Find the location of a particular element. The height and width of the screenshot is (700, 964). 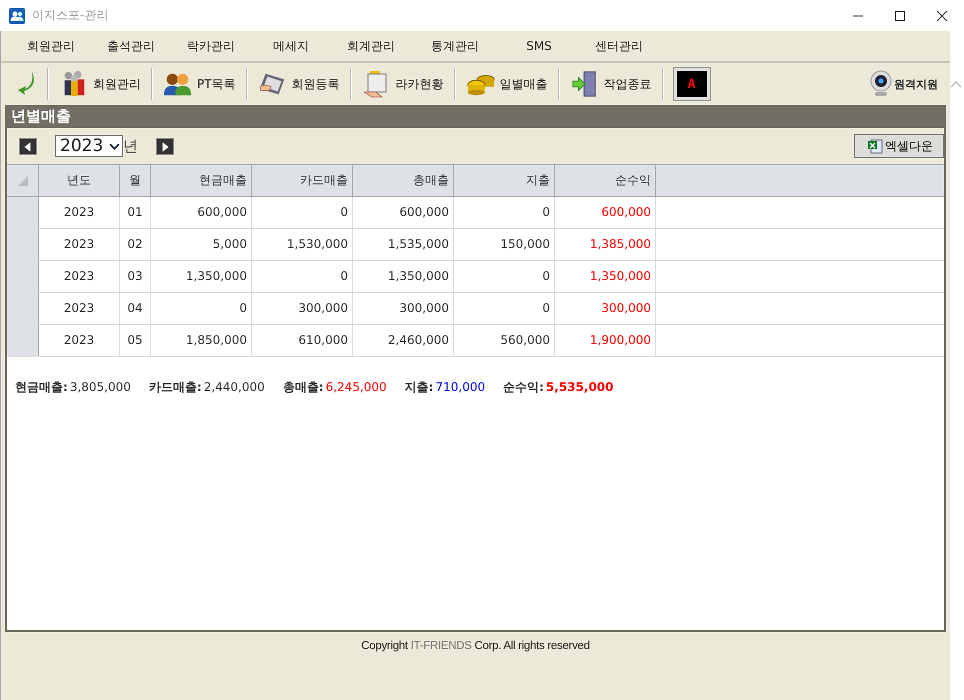

column-header: 현금매출 is located at coordinates (201, 180).